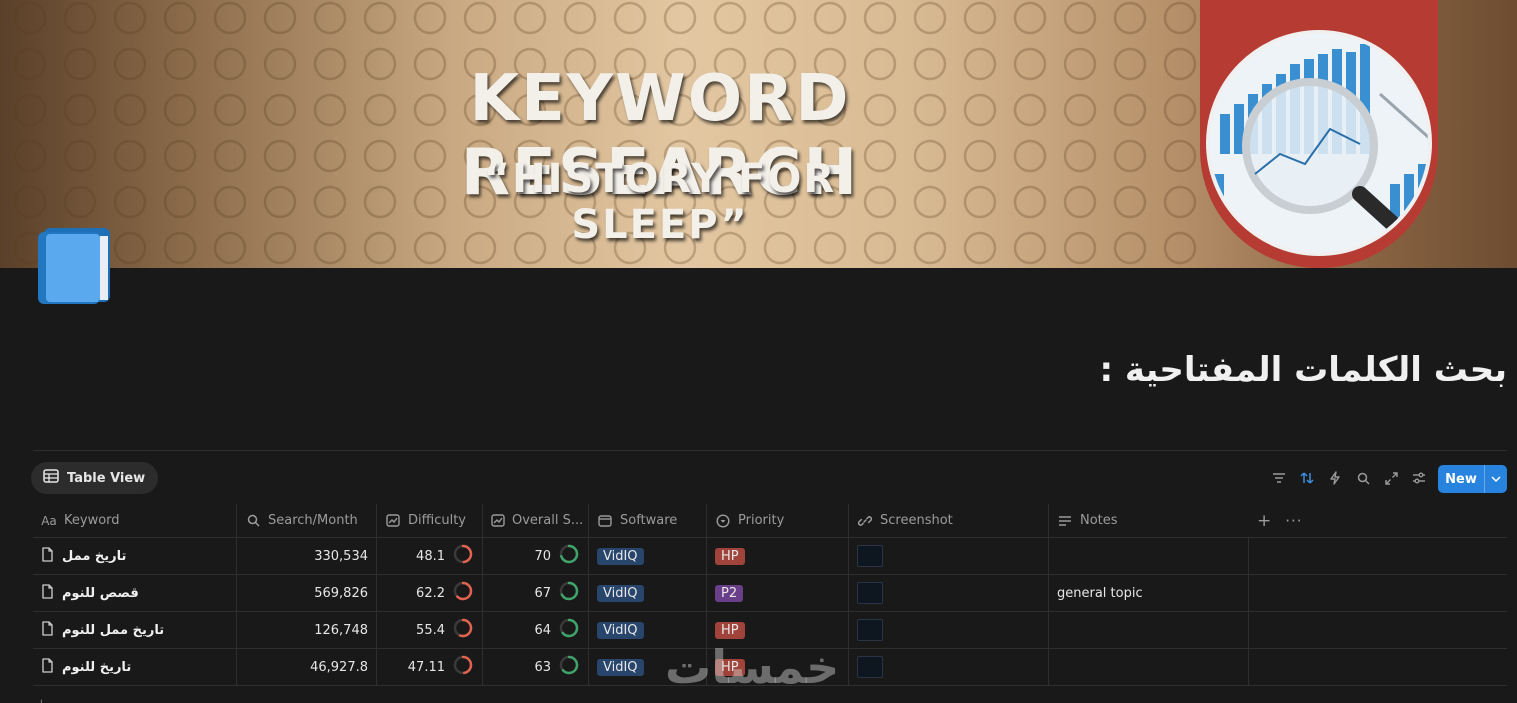 The image size is (1517, 703). Describe the element at coordinates (648, 520) in the screenshot. I see `column-header-software: Software` at that location.